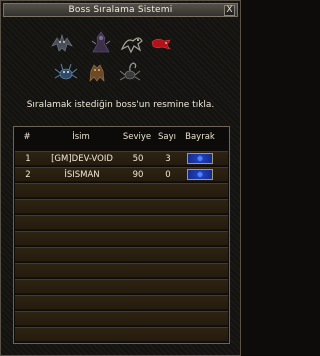 The image size is (320, 356). I want to click on row-count: 0, so click(168, 175).